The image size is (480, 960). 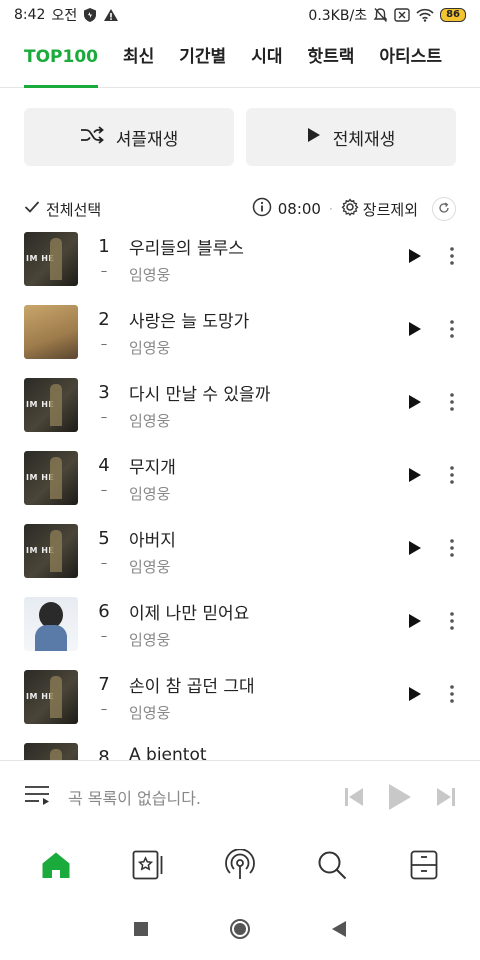 I want to click on nav-search, so click(x=332, y=867).